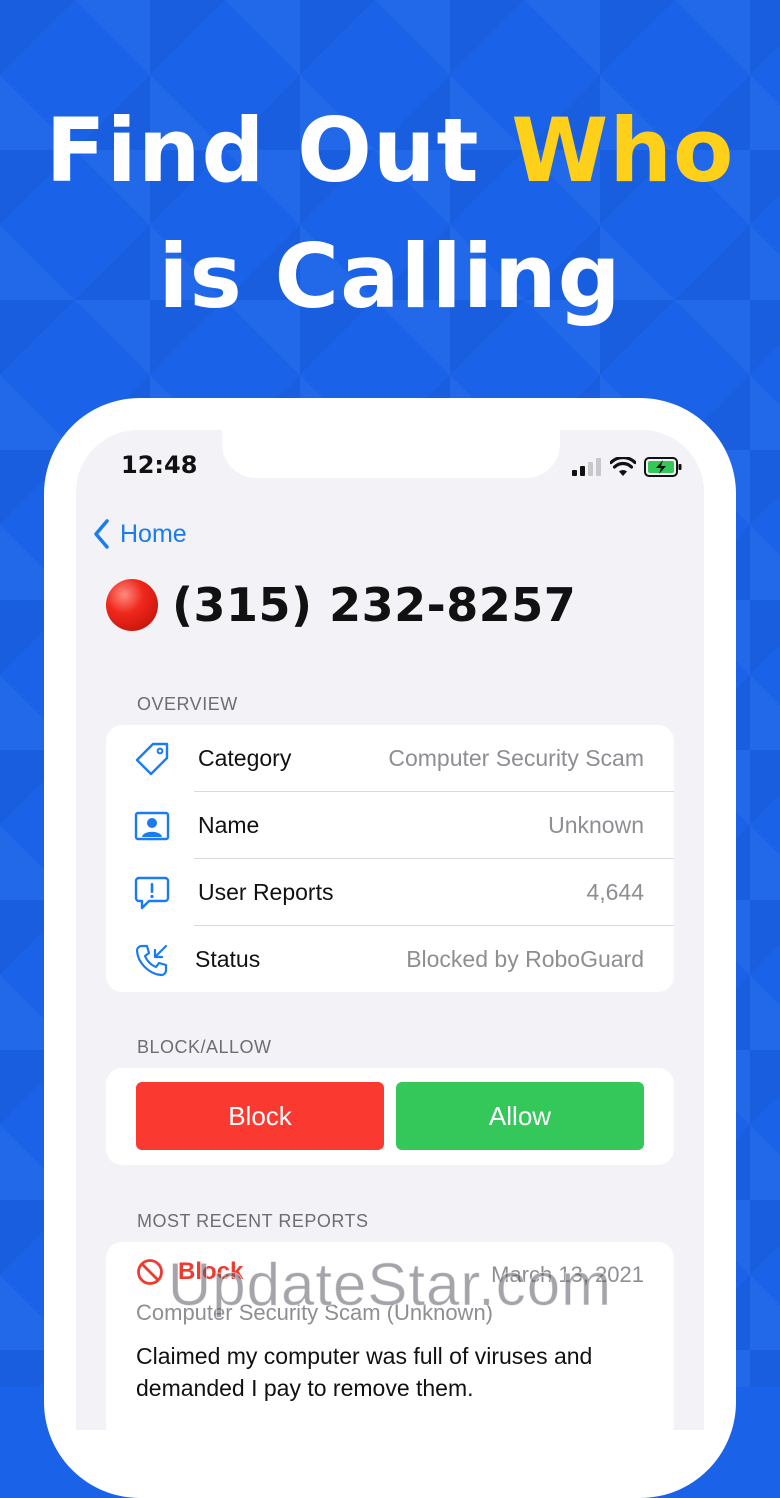 This screenshot has width=780, height=1498. Describe the element at coordinates (266, 892) in the screenshot. I see `user-reports-label: User Reports` at that location.